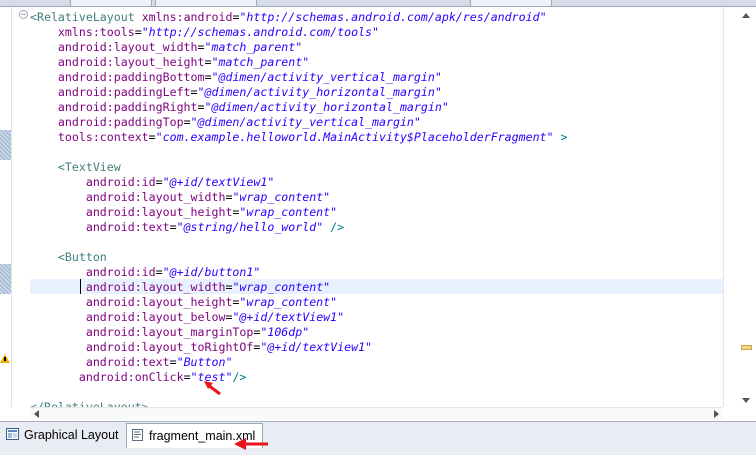 This screenshot has width=756, height=455. I want to click on code-line: android:layout_below="@+id/textView1", so click(187, 317).